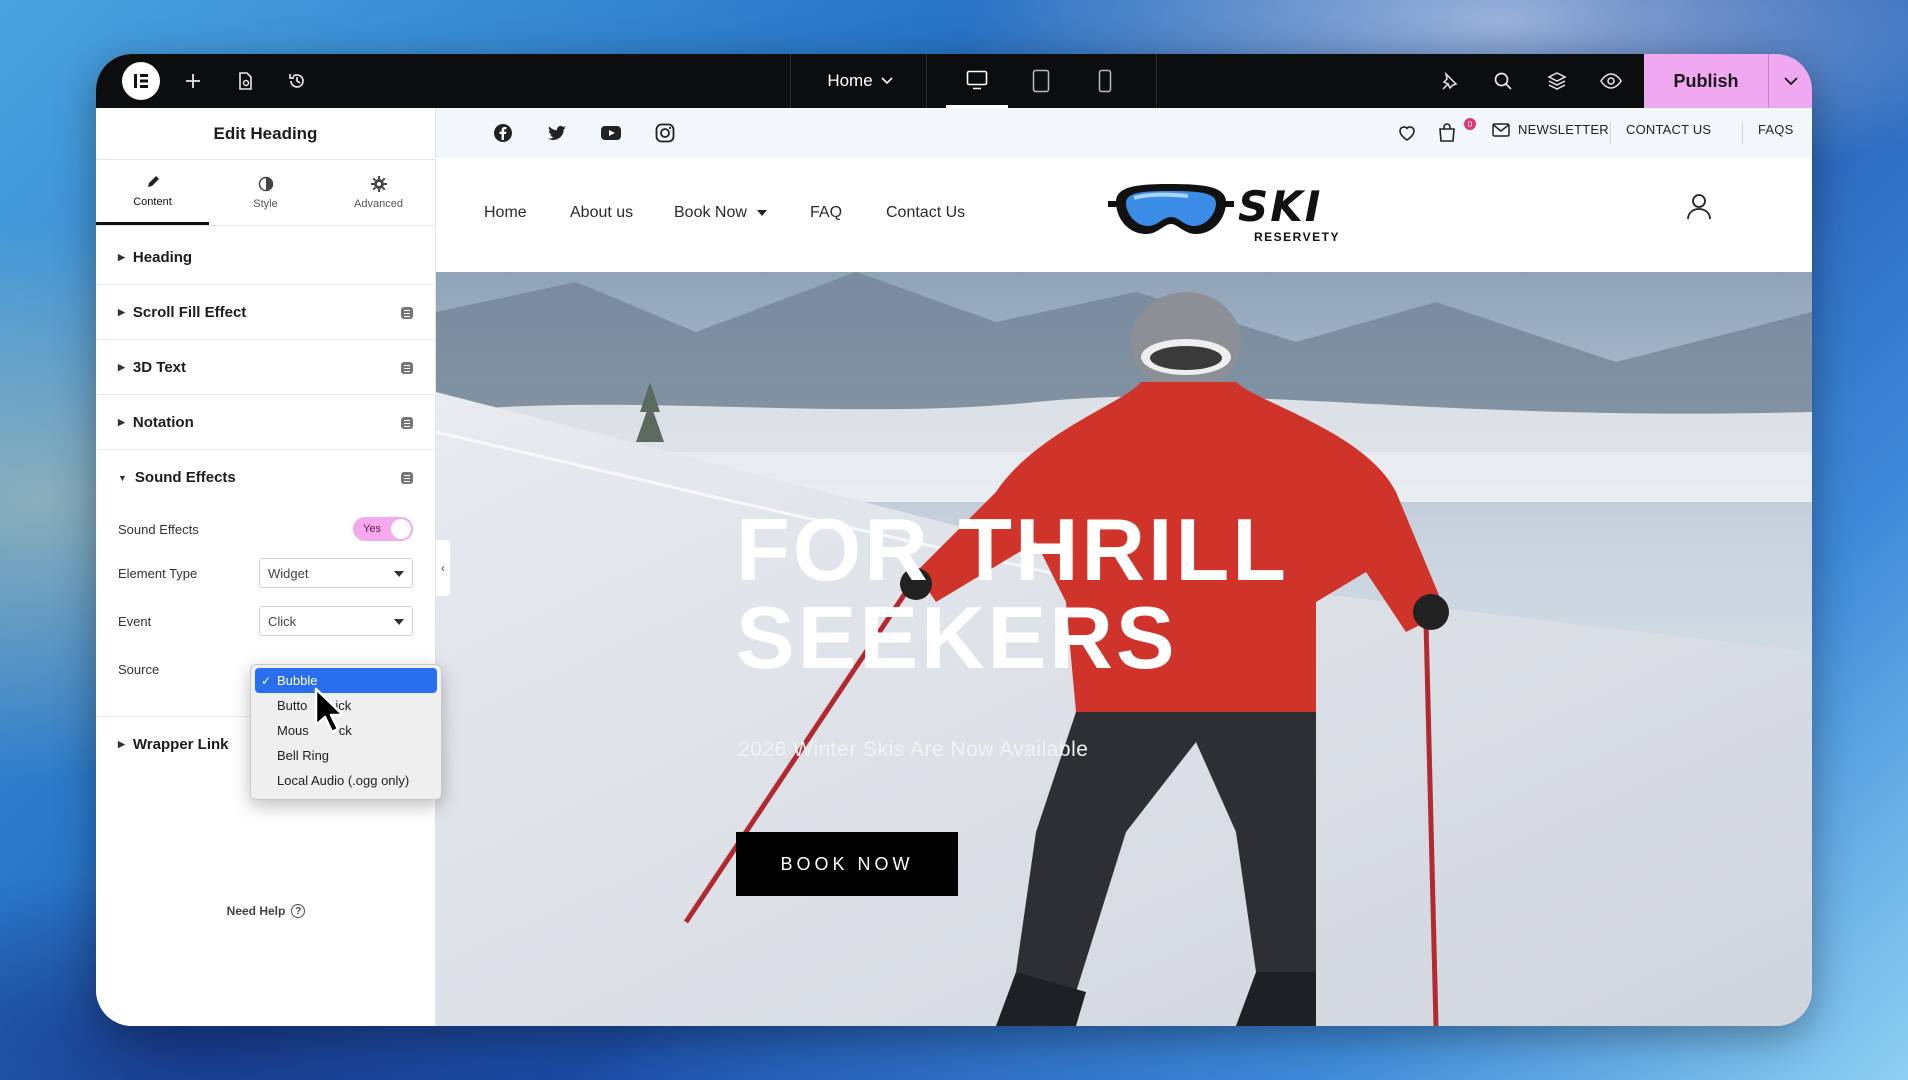 This screenshot has height=1080, width=1908. I want to click on preview-eye-icon, so click(1611, 81).